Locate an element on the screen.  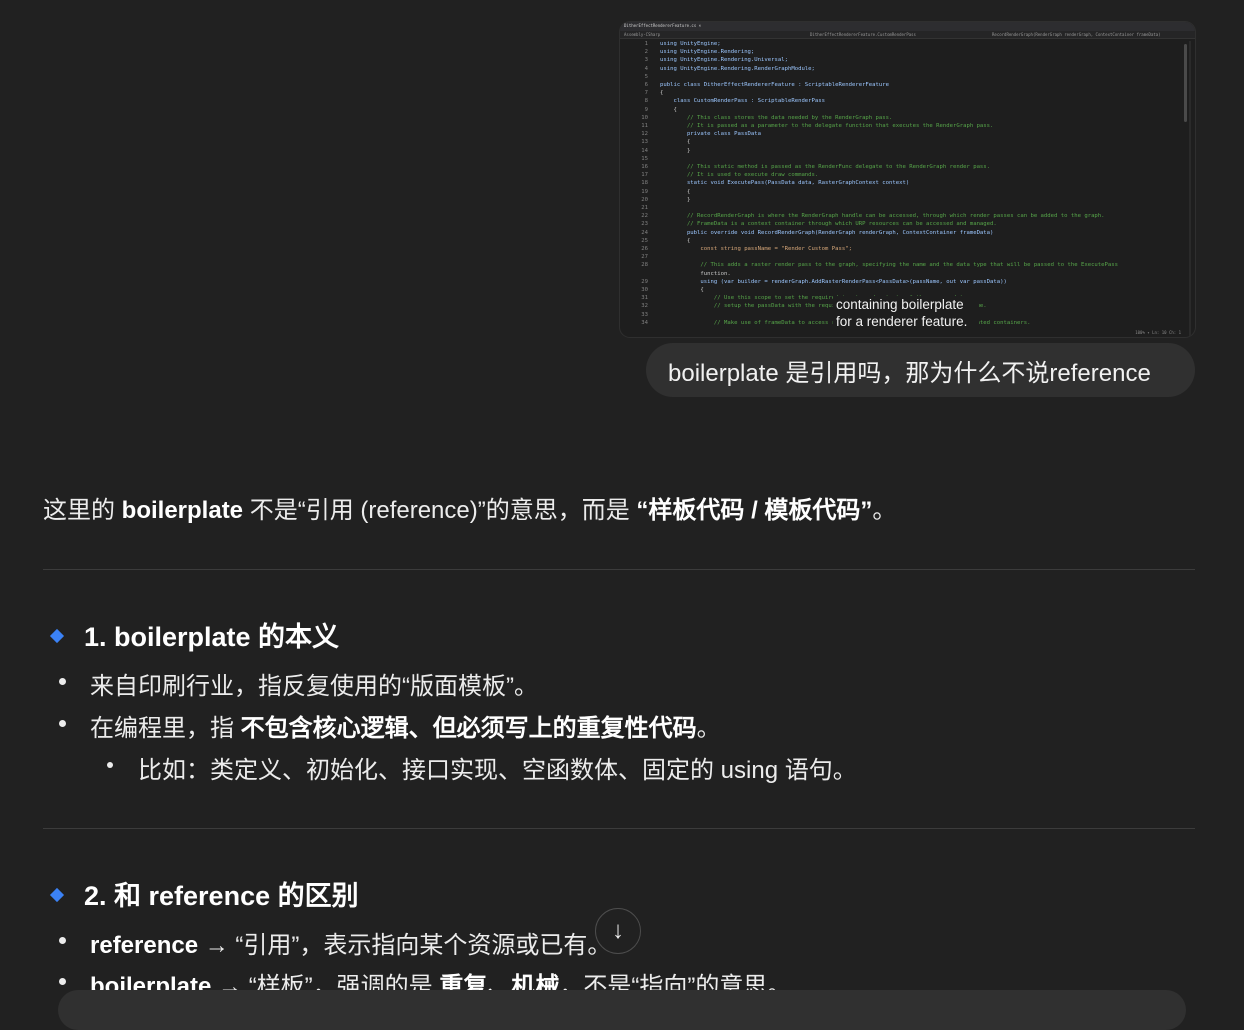
code-line: 15 is located at coordinates (907, 160).